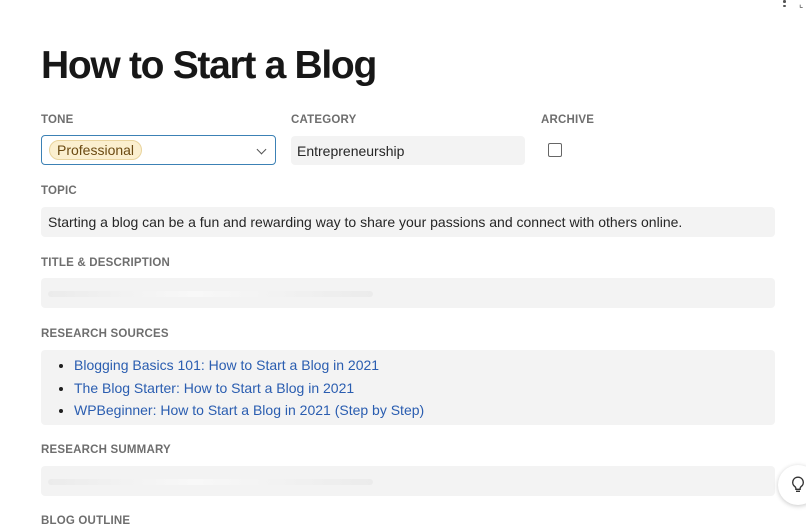  I want to click on archive-label: ARCHIVE, so click(568, 120).